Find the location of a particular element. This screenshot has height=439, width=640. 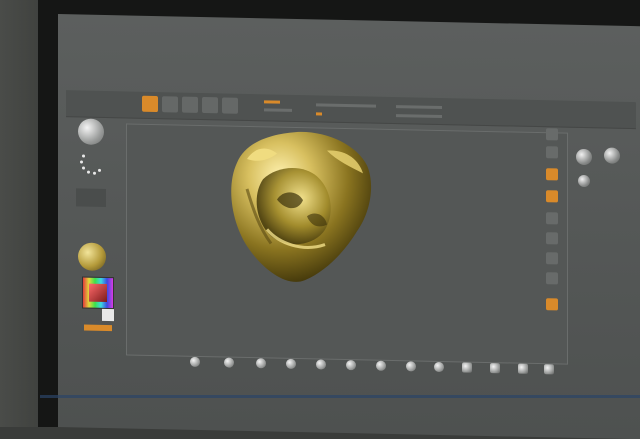

rotate-button is located at coordinates (230, 105).